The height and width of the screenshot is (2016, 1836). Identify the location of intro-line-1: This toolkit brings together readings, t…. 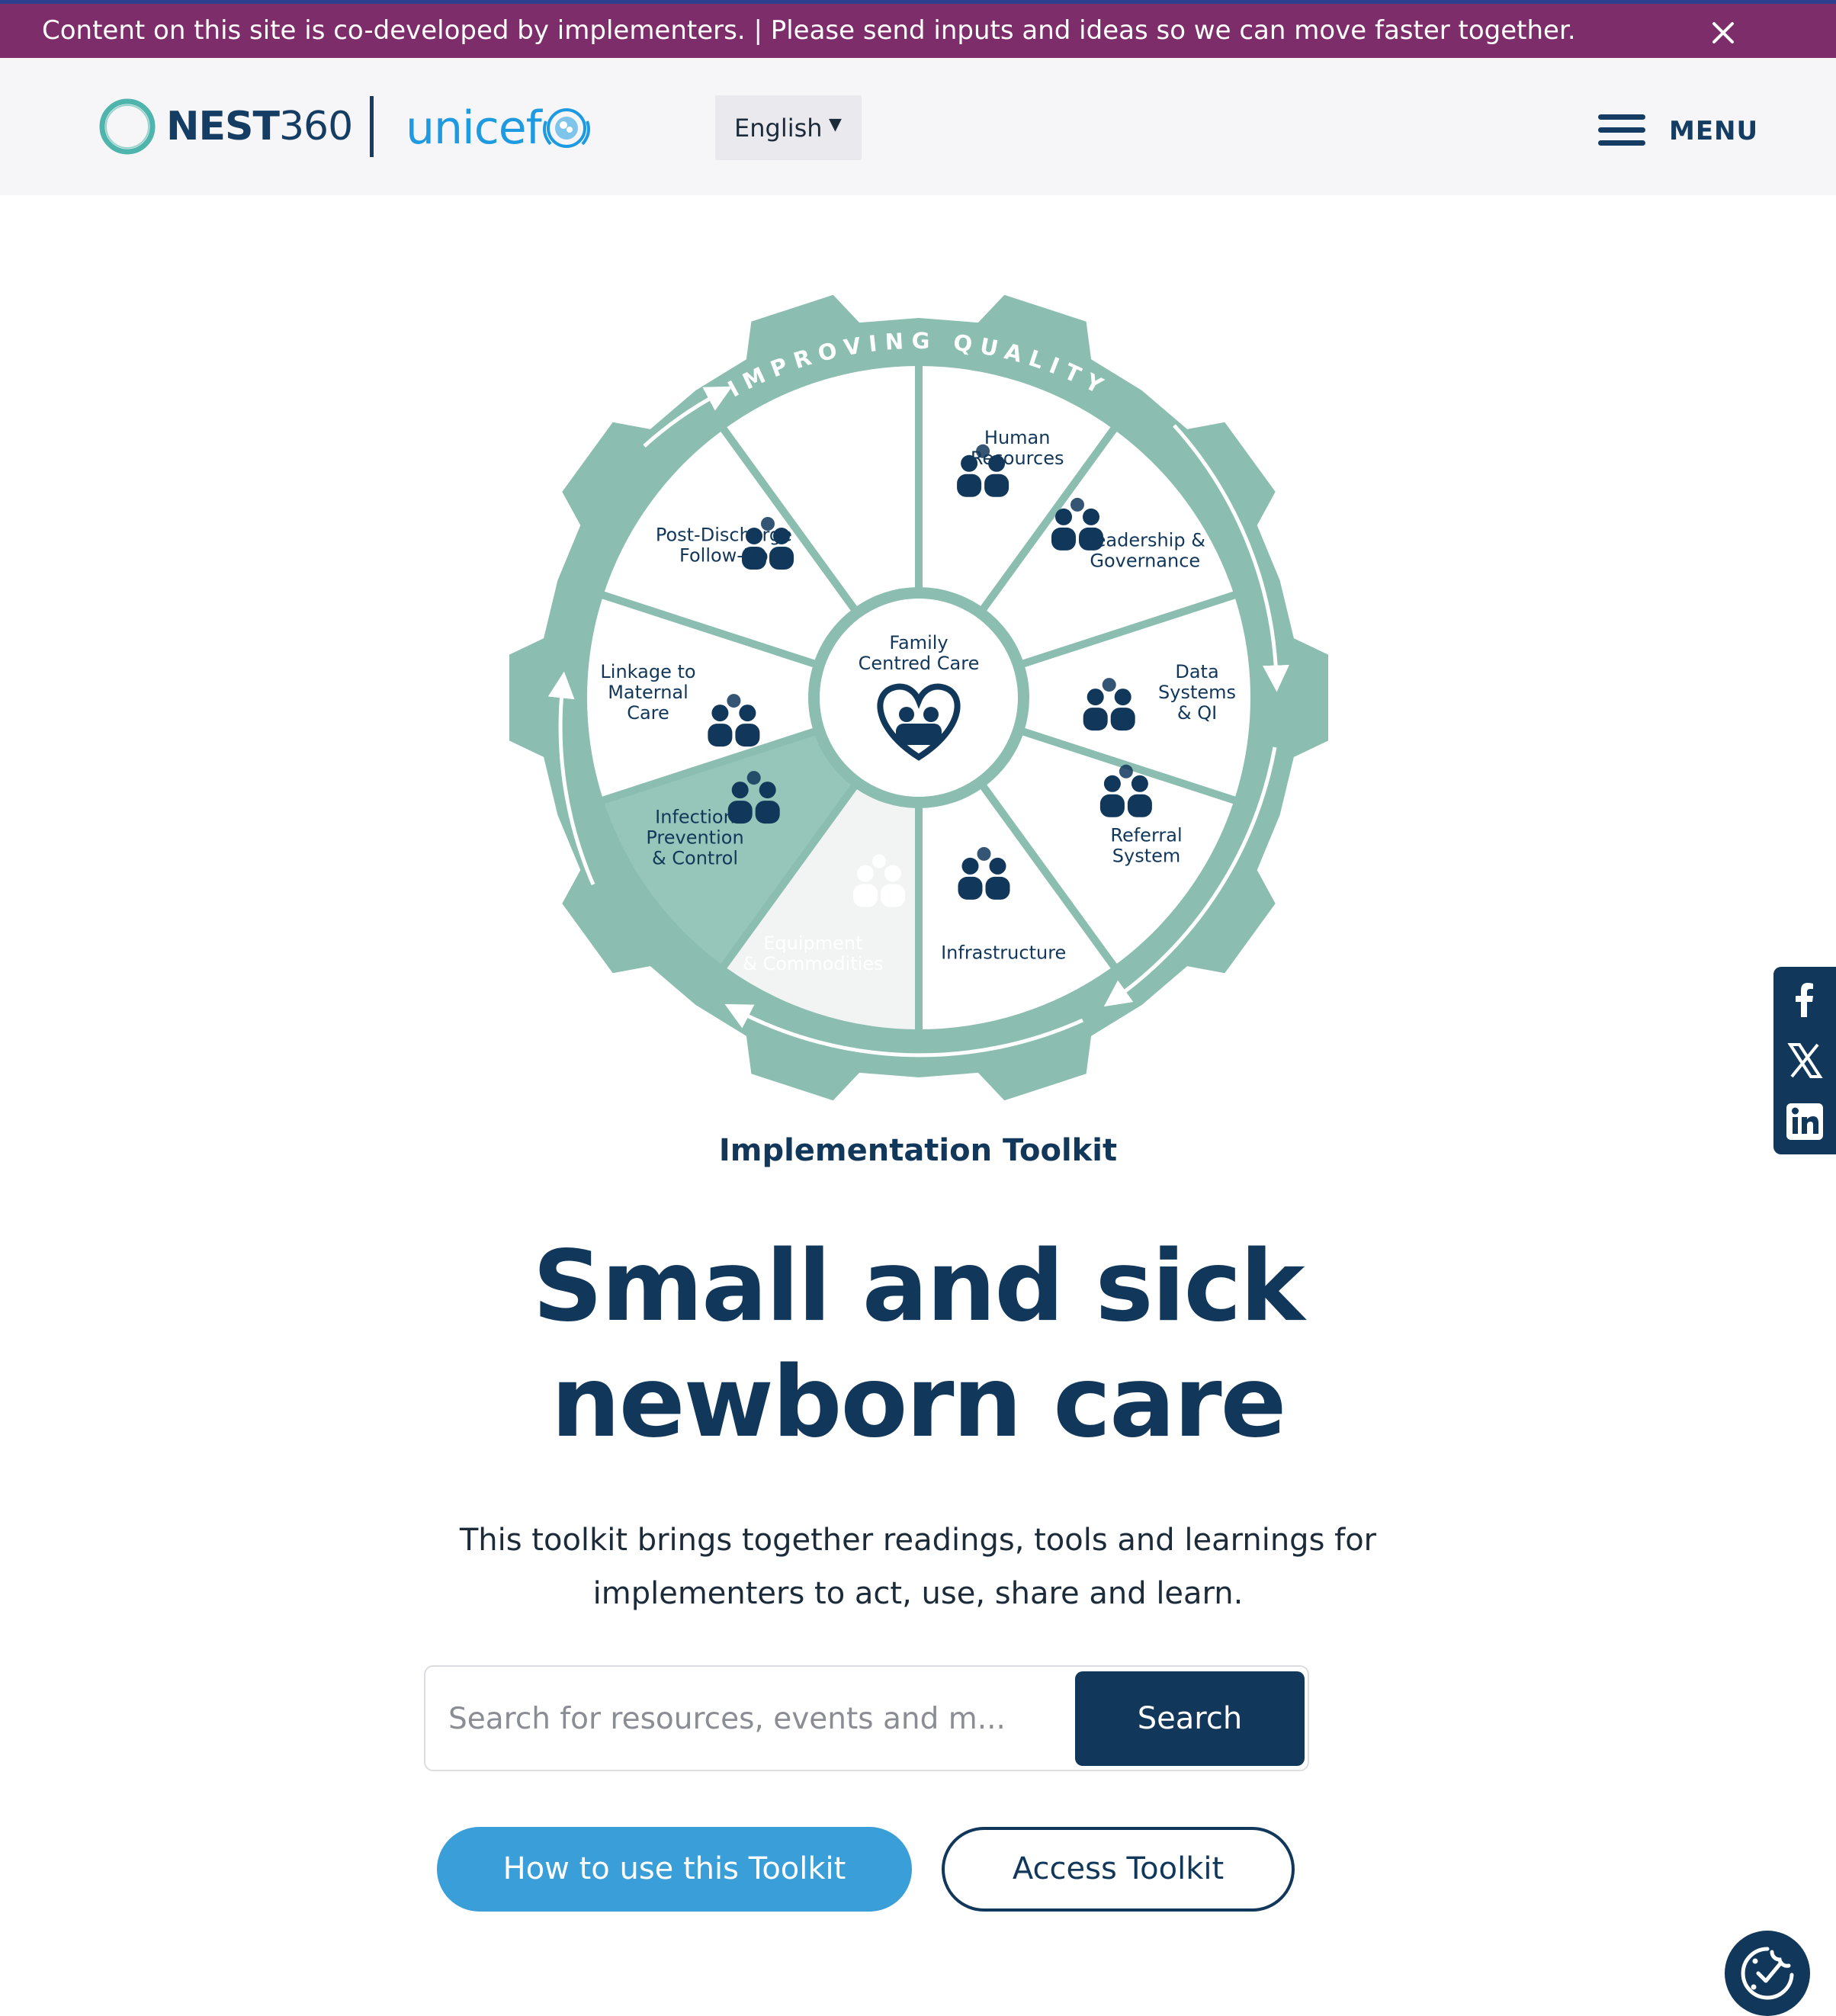
(918, 1540).